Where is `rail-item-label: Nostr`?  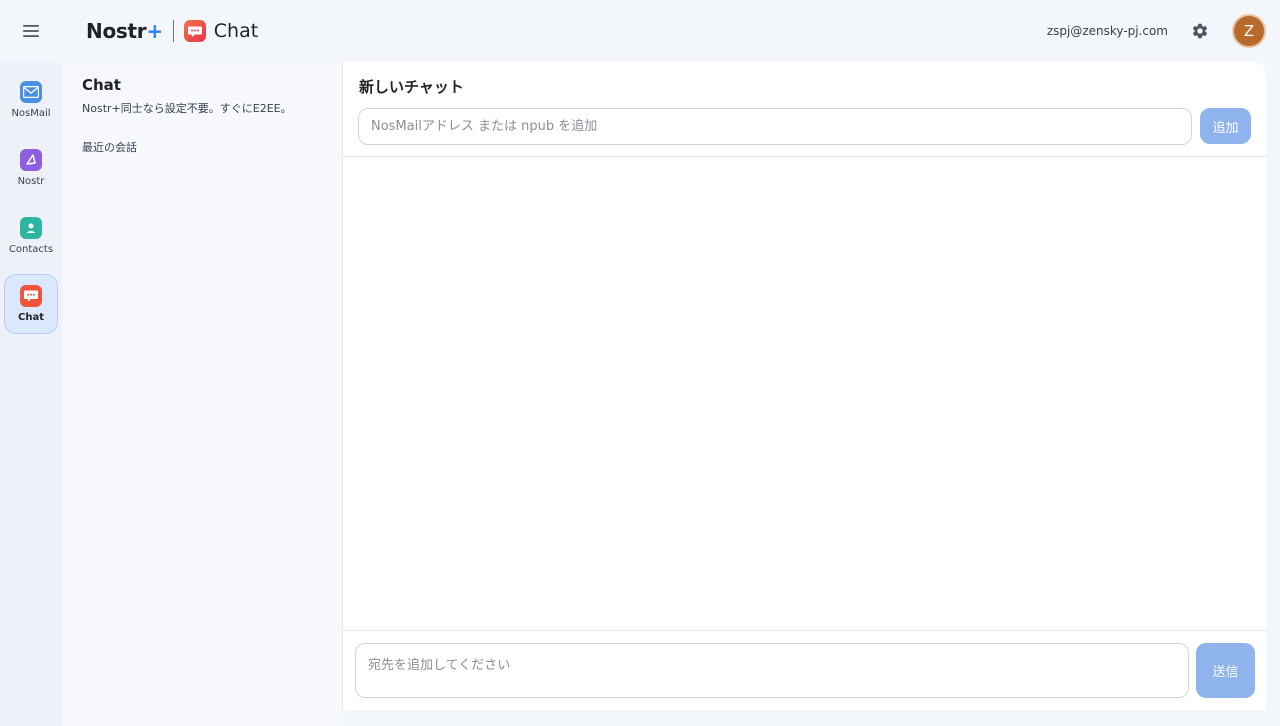 rail-item-label: Nostr is located at coordinates (31, 181).